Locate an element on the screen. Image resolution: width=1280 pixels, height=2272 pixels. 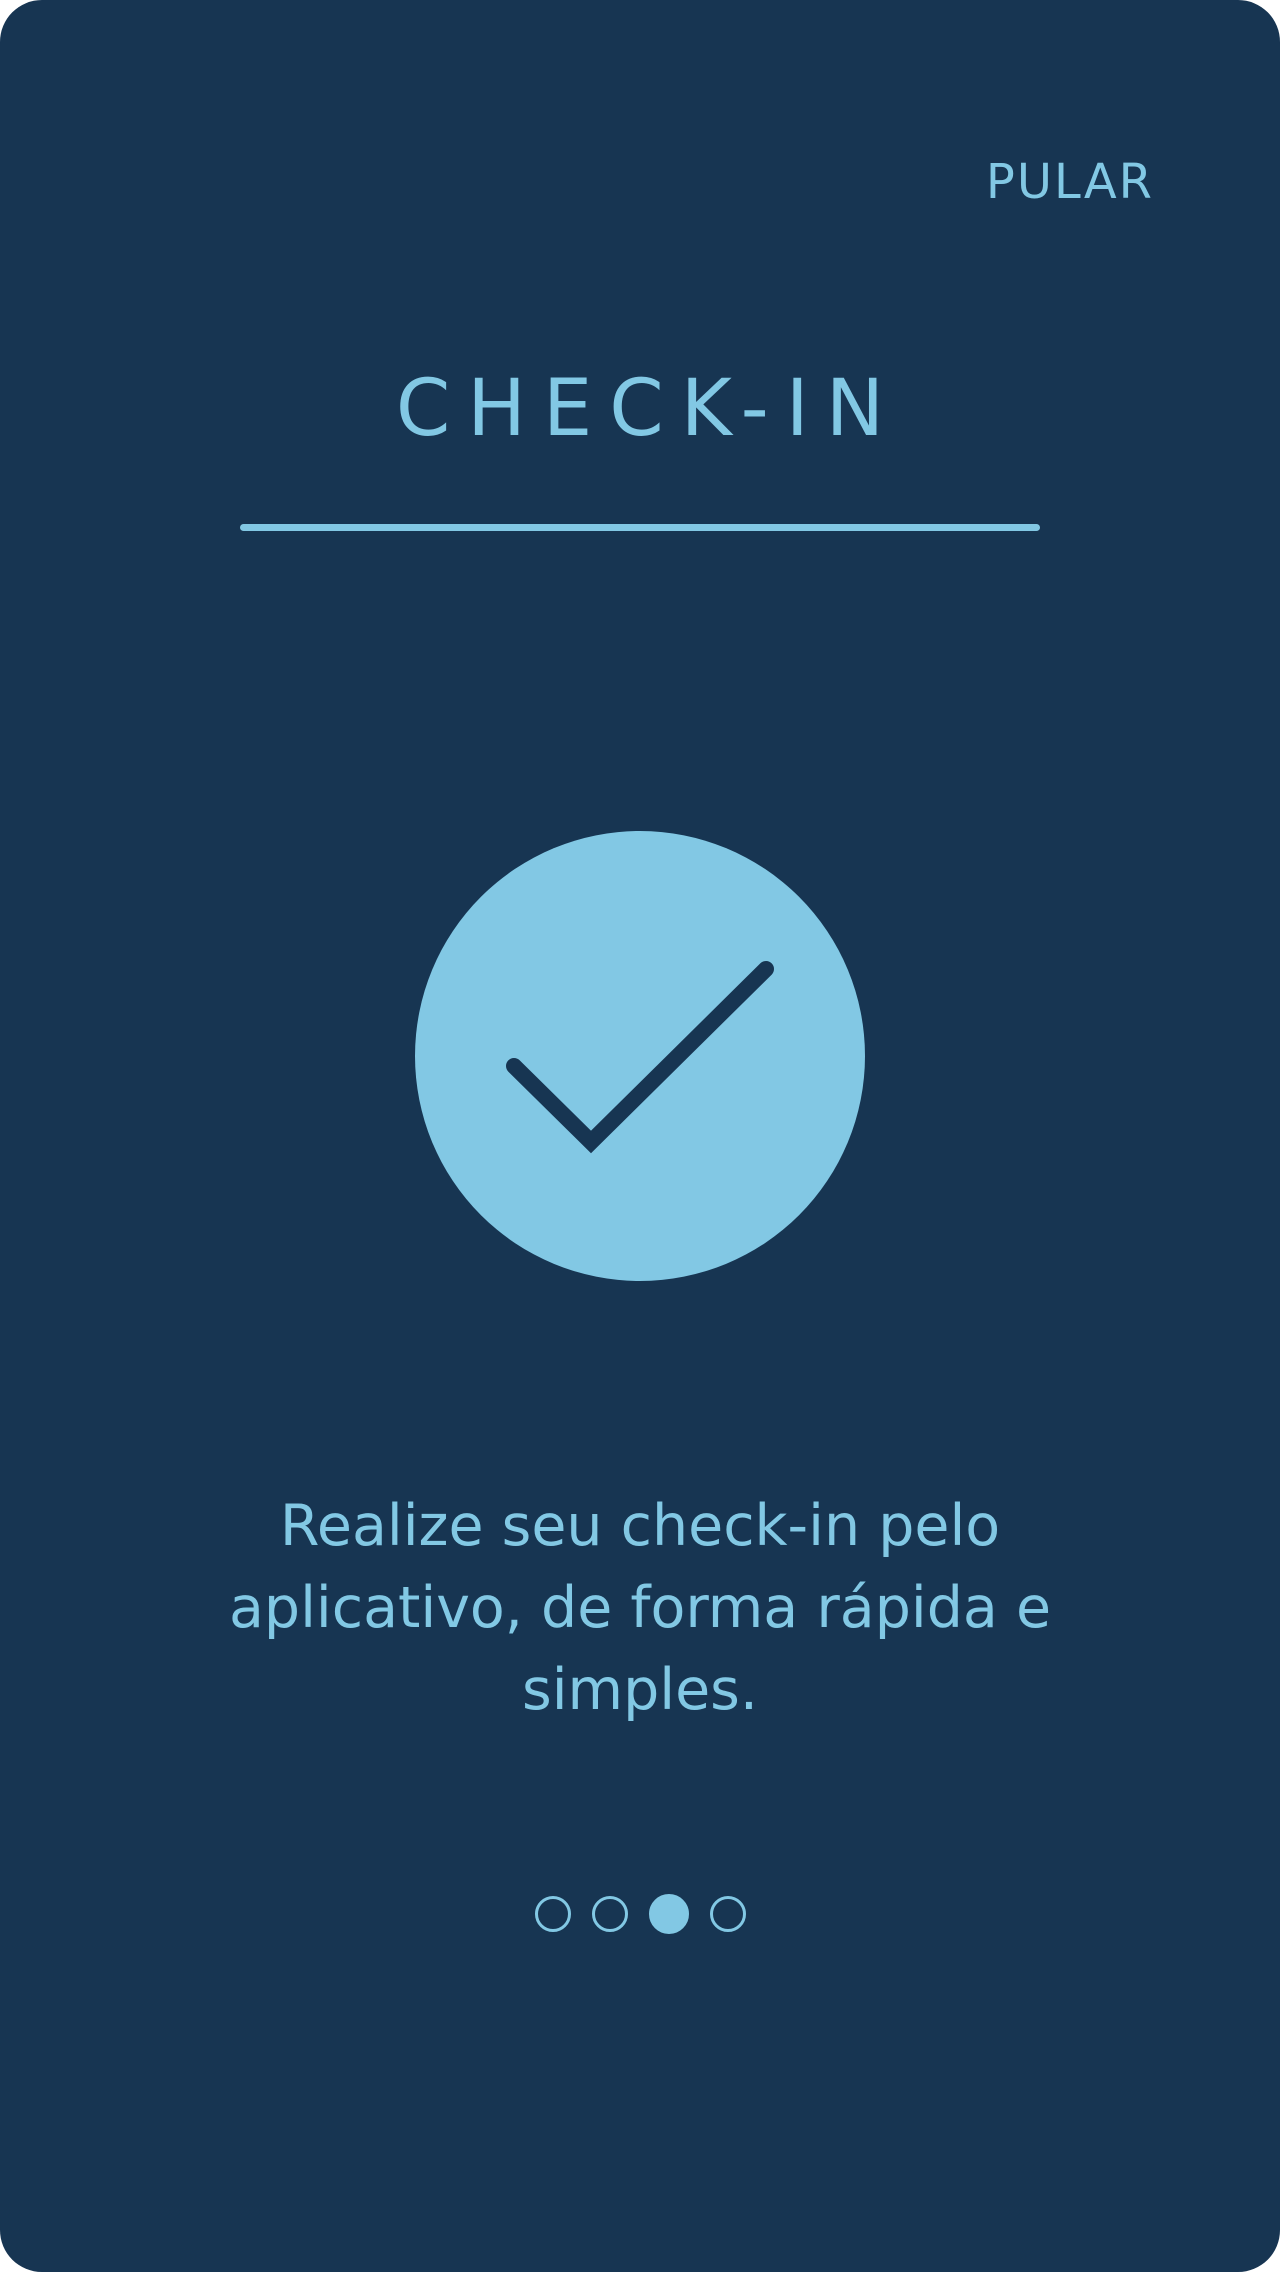
skip-button: PULAR is located at coordinates (1070, 182).